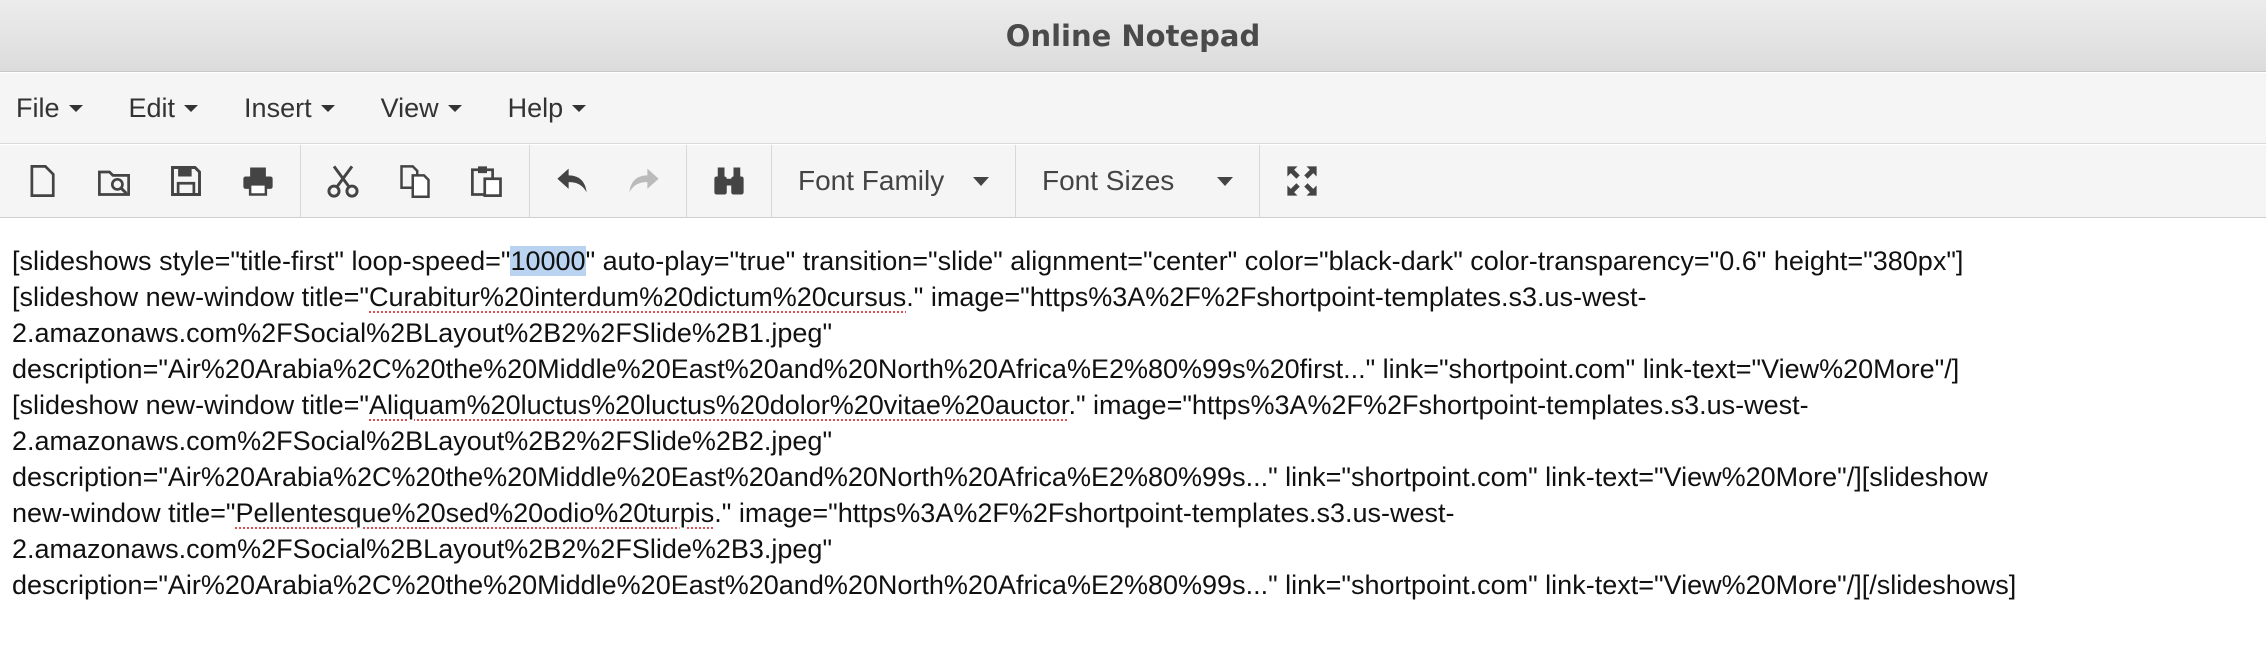 Image resolution: width=2266 pixels, height=670 pixels. What do you see at coordinates (409, 107) in the screenshot?
I see `menu-view-label: View` at bounding box center [409, 107].